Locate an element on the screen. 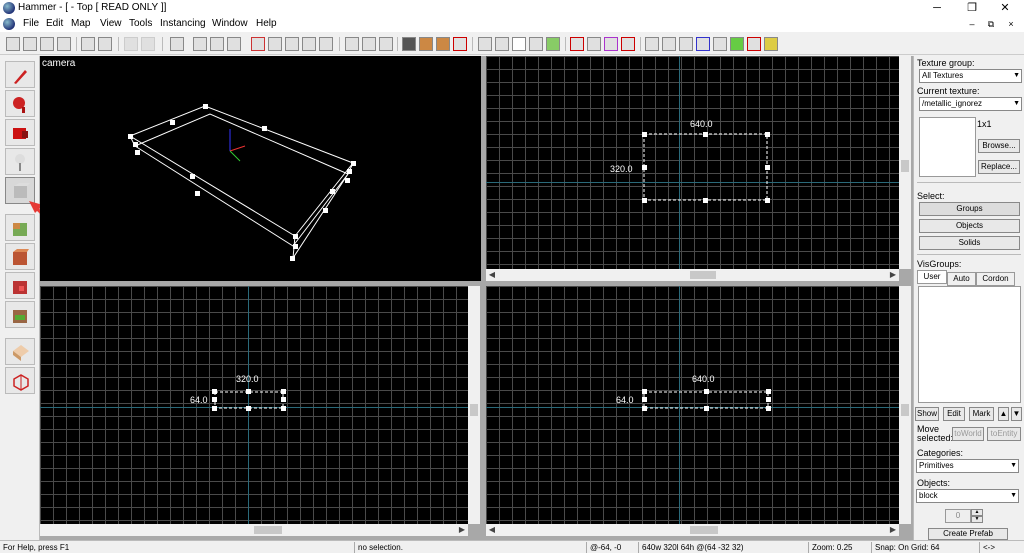  entity-tool-icon is located at coordinates (536, 44).